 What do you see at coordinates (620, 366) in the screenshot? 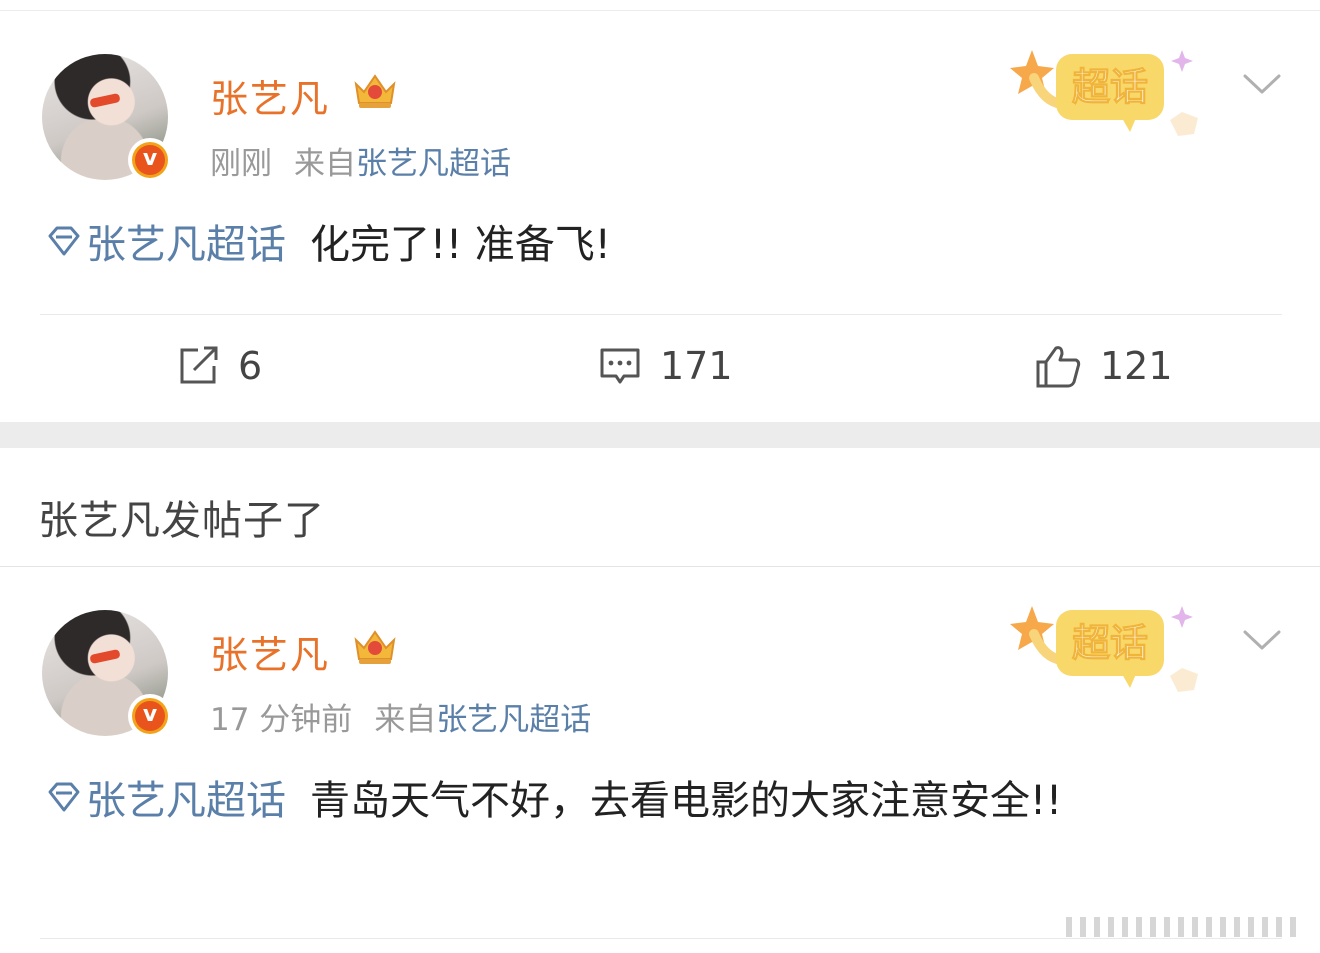
I see `comment-icon` at bounding box center [620, 366].